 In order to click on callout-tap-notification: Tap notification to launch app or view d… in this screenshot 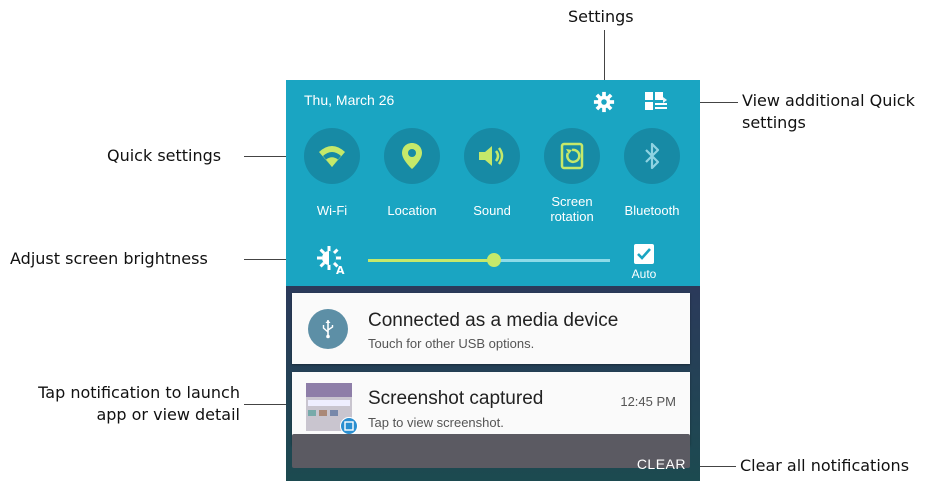, I will do `click(139, 403)`.